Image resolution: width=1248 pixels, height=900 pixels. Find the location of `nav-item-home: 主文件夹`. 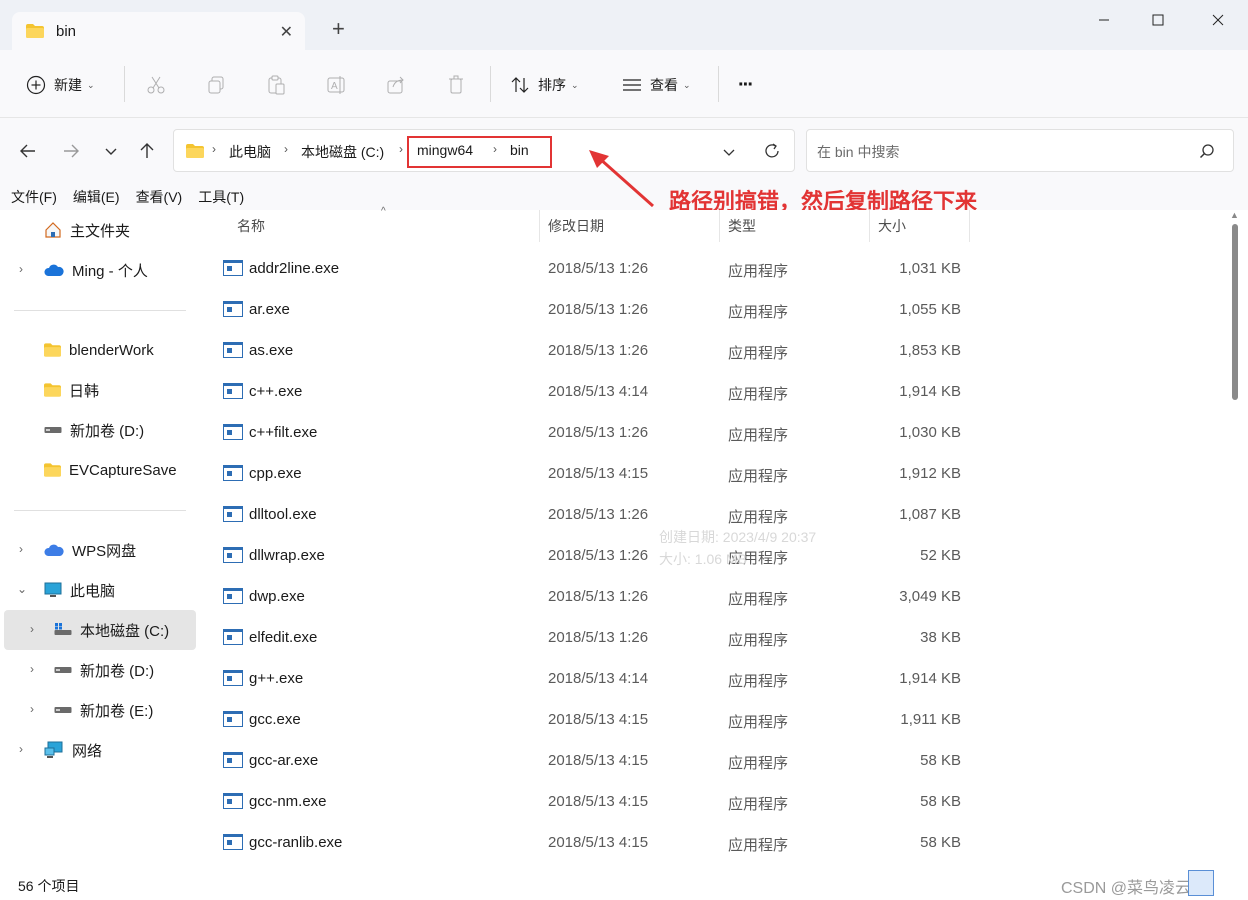

nav-item-home: 主文件夹 is located at coordinates (87, 230).